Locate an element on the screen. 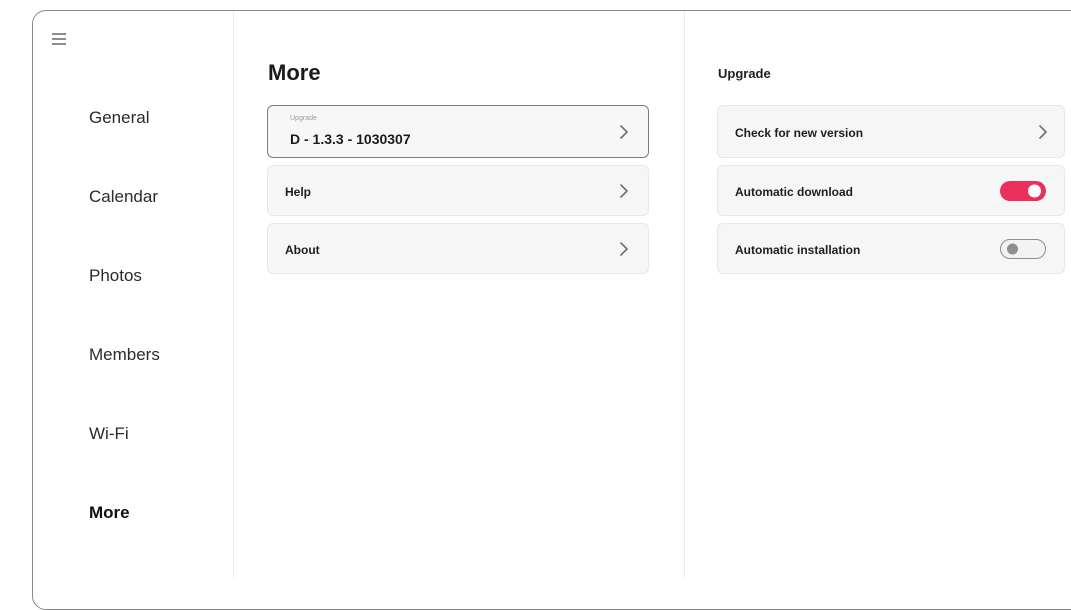 The image size is (1071, 610). check-new-version-label: Check for new version is located at coordinates (799, 133).